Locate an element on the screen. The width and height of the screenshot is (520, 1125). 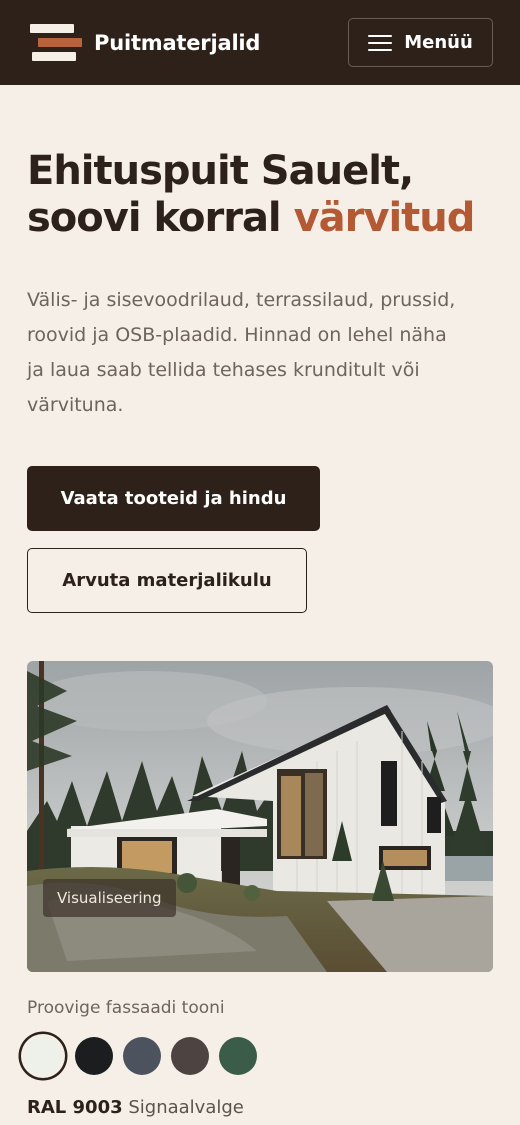
site-header: Puitmaterjalid Menüü is located at coordinates (260, 42).